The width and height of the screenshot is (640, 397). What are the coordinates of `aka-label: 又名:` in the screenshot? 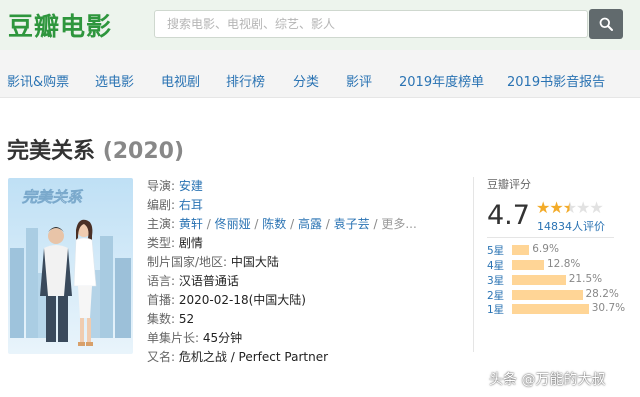 It's located at (161, 357).